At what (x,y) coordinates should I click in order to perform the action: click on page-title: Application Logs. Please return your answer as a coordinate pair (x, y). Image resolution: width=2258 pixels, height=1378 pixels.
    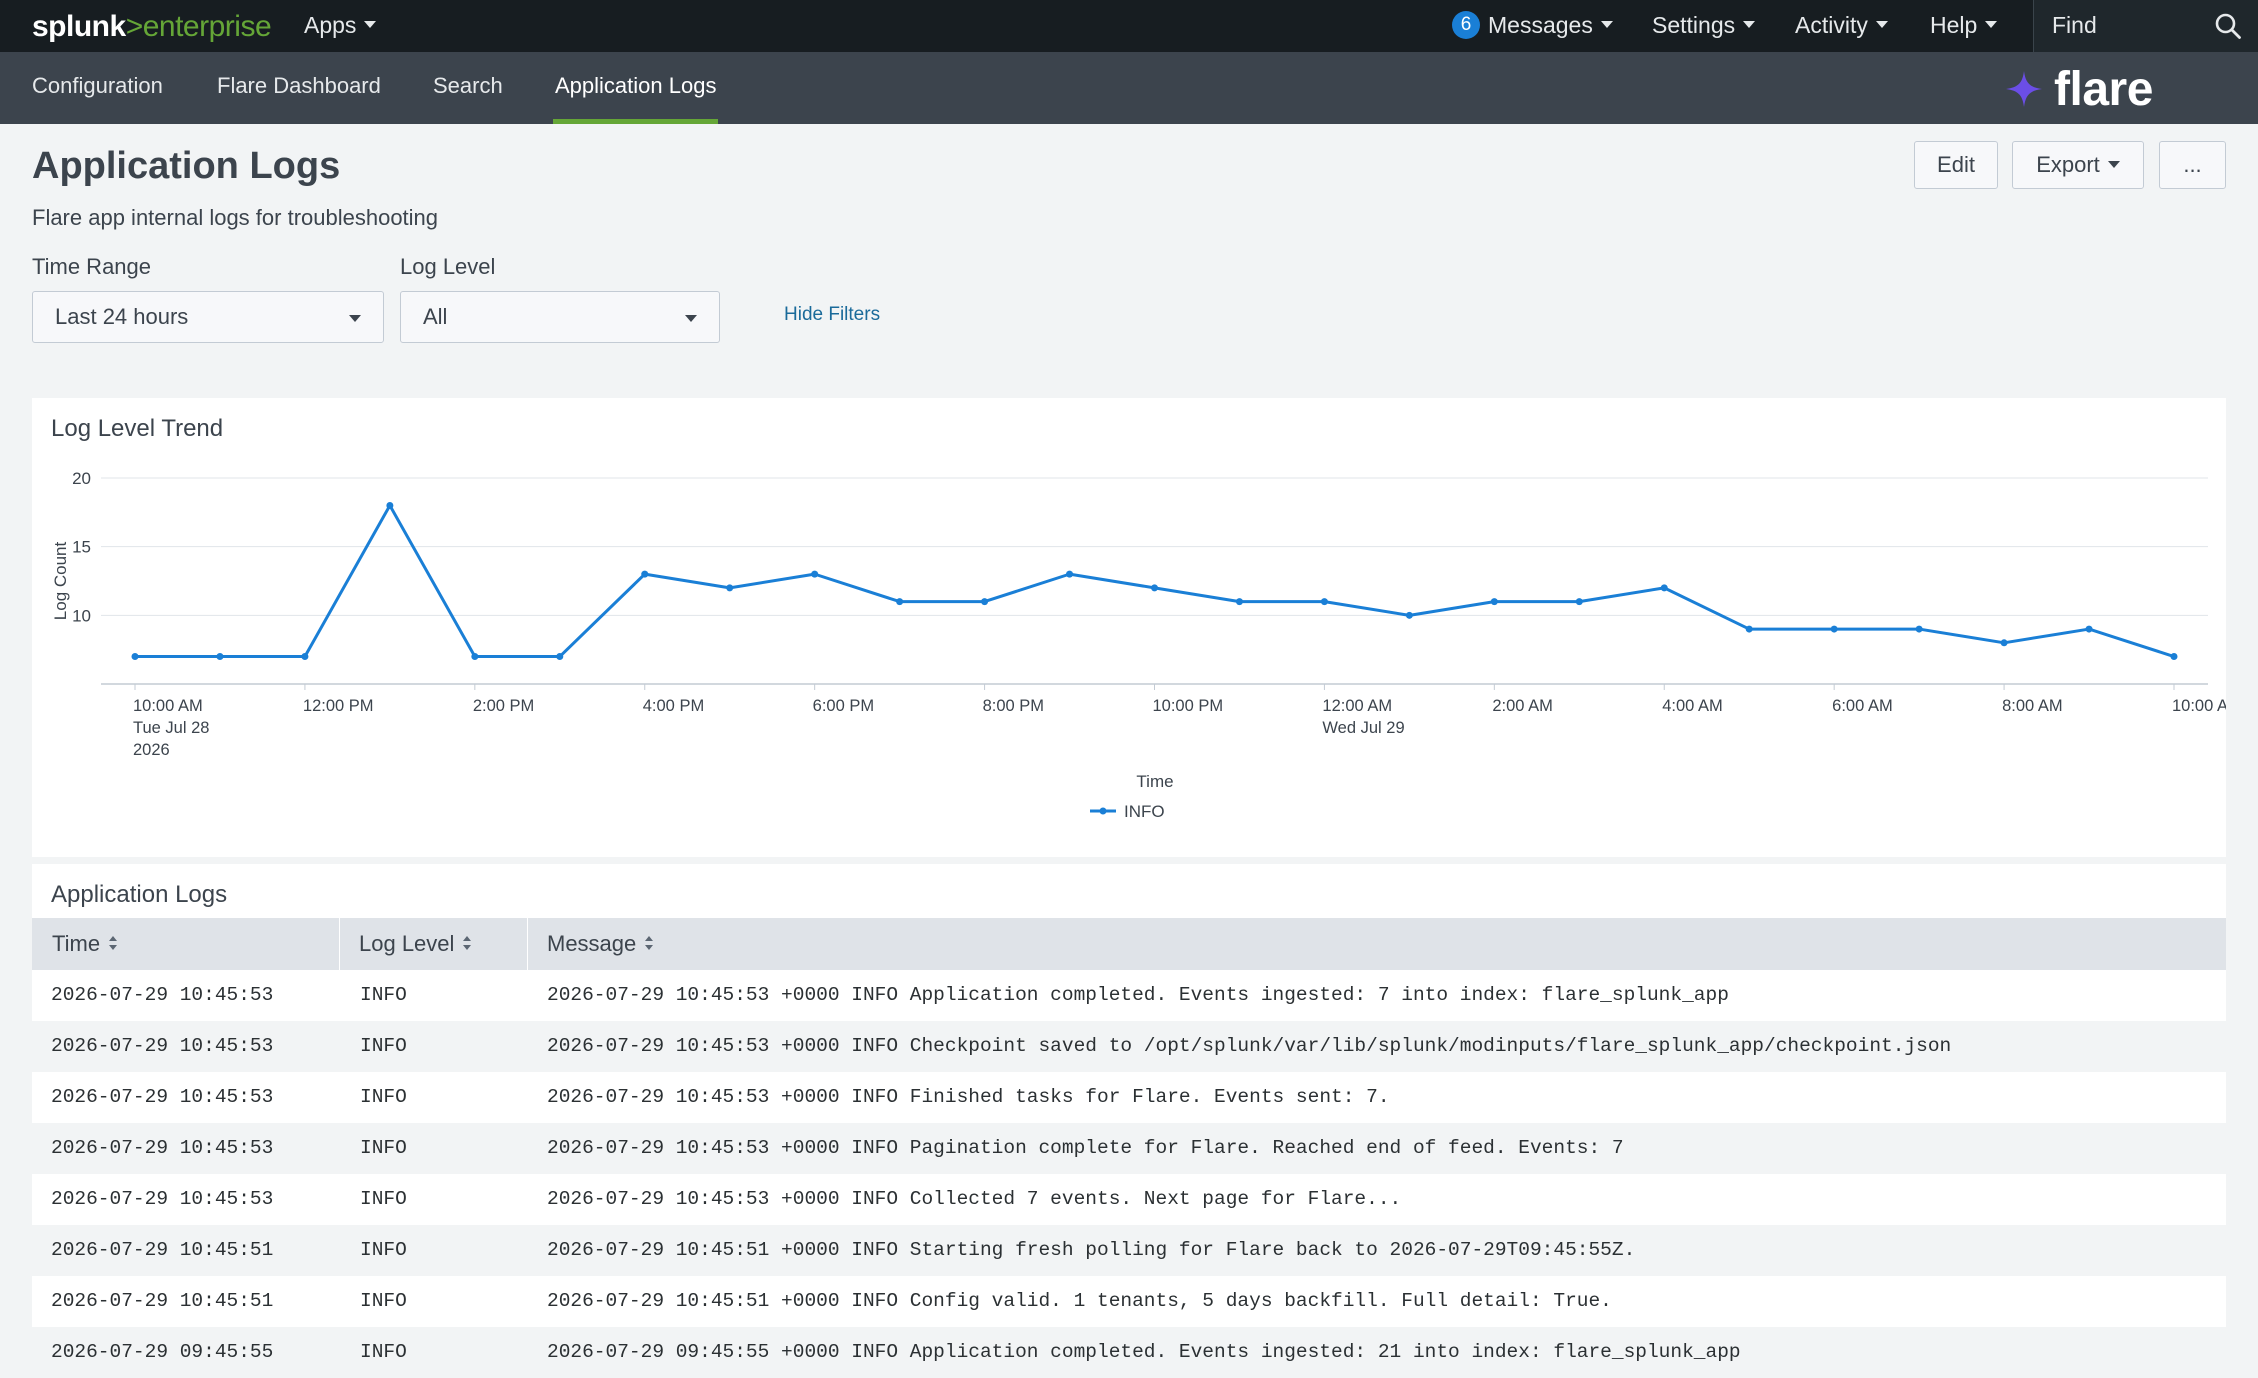
    Looking at the image, I should click on (186, 166).